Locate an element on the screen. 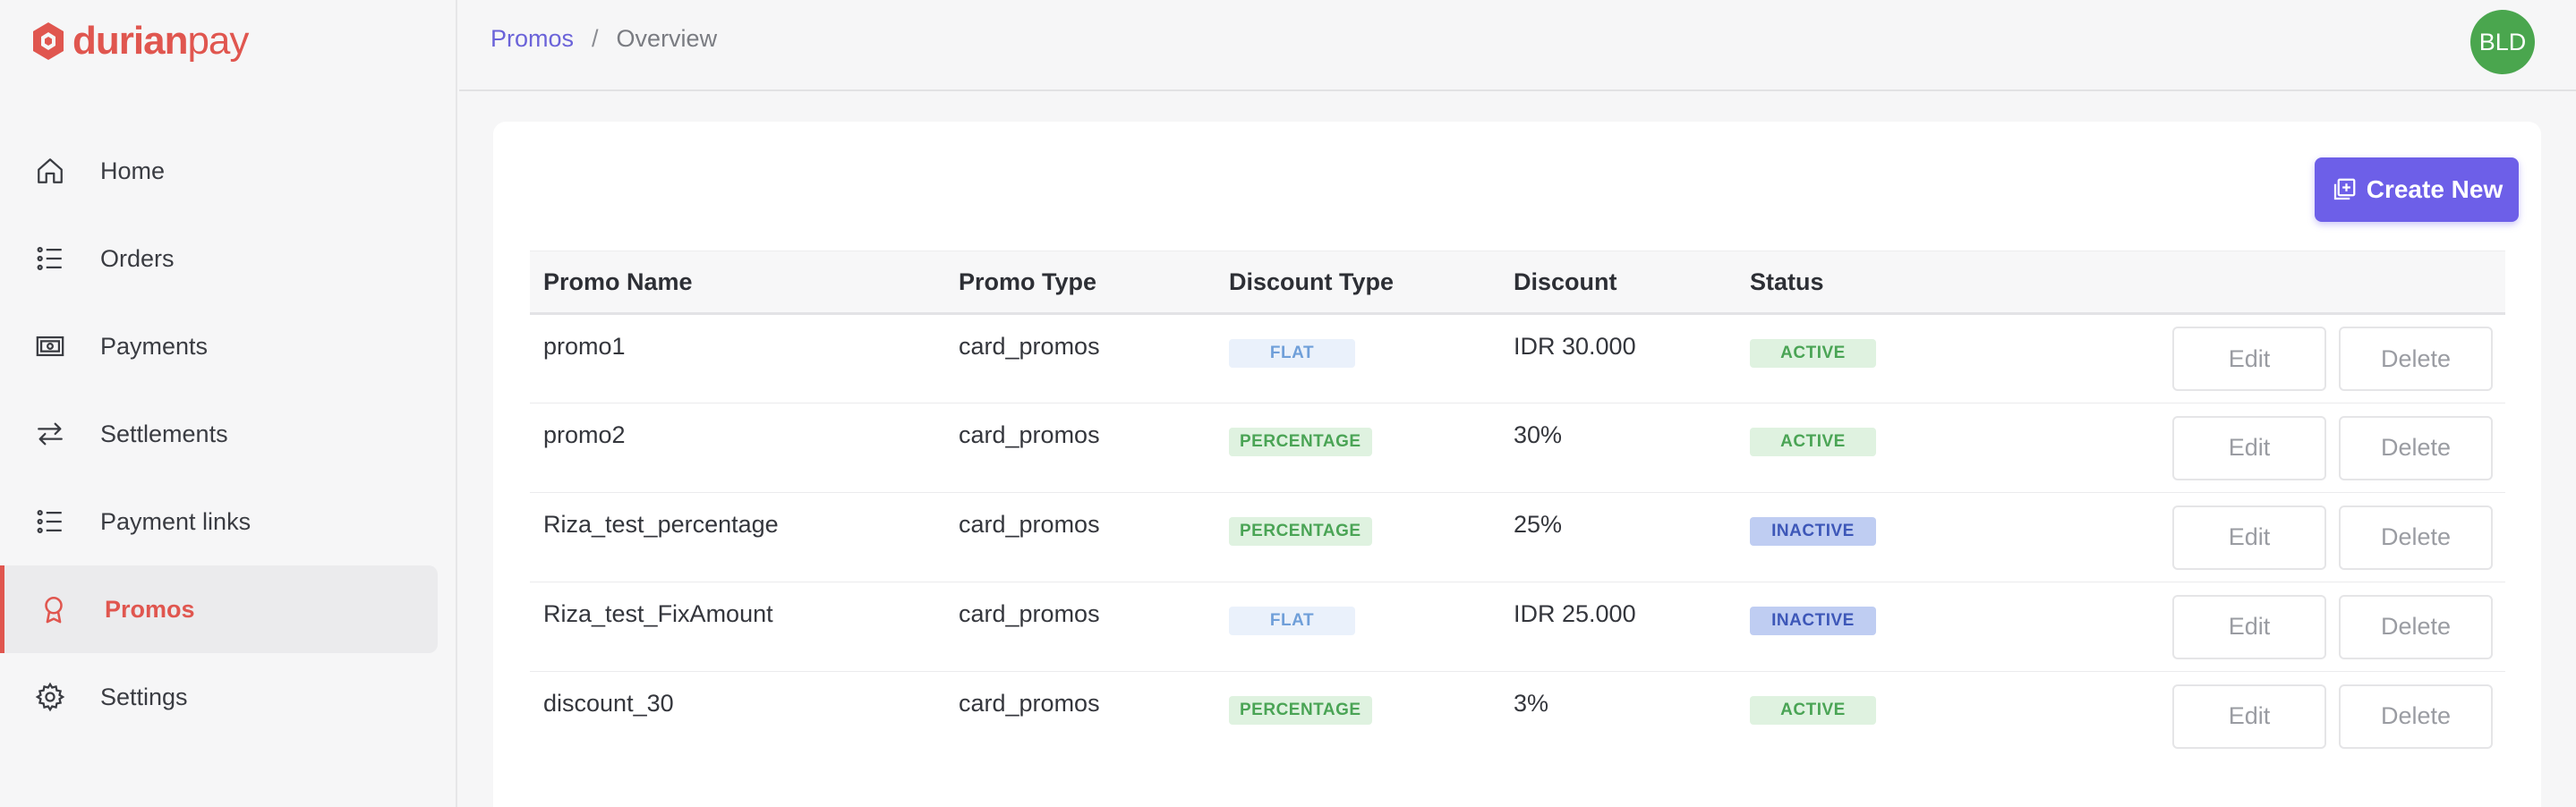 The height and width of the screenshot is (807, 2576). avatar: BLD is located at coordinates (2502, 42).